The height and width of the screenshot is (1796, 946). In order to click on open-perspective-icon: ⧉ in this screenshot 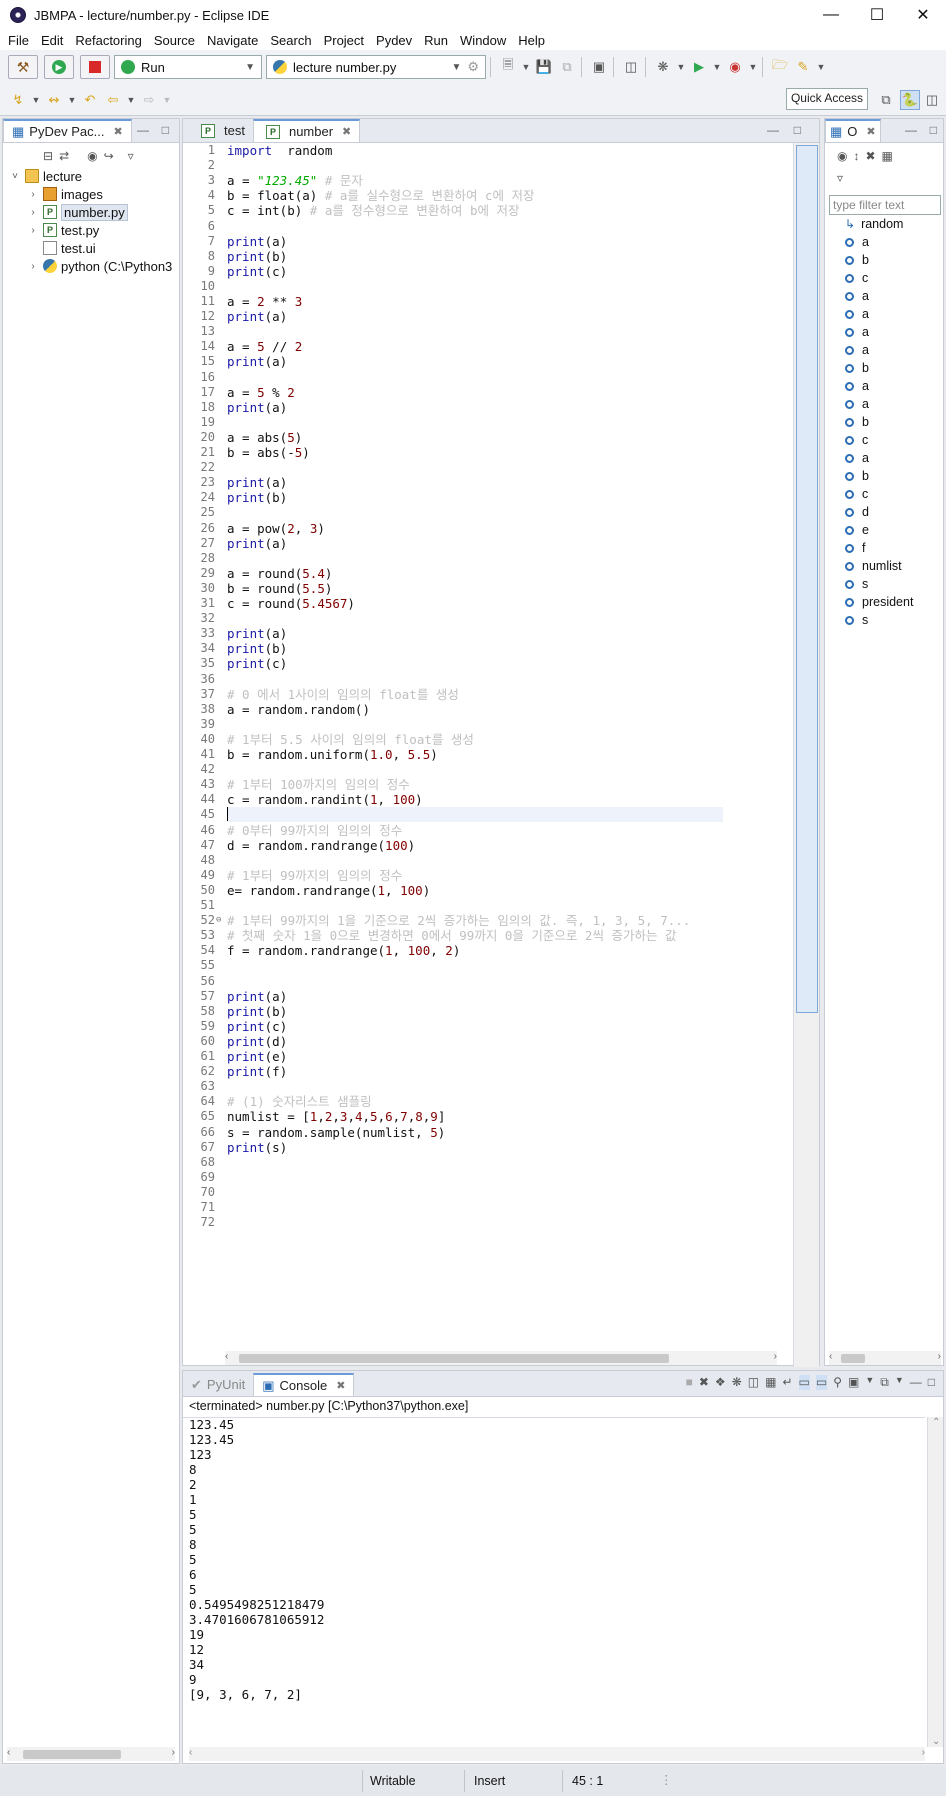, I will do `click(886, 100)`.